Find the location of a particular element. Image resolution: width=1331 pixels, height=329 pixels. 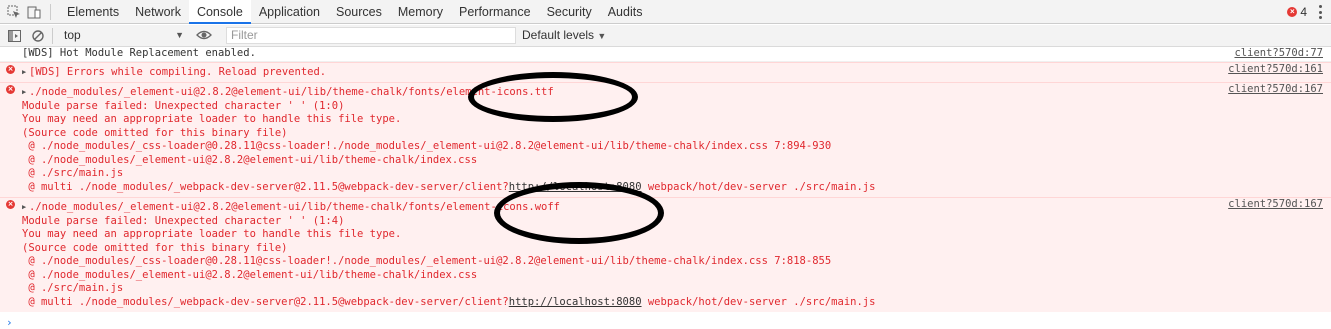

tab-network: Network is located at coordinates (158, 12).